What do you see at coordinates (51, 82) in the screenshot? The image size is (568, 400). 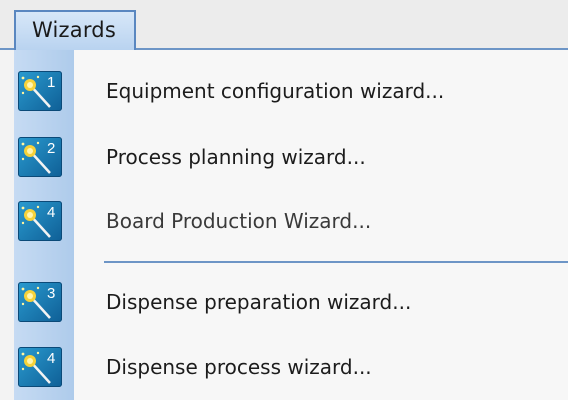 I see `badge-number: 1` at bounding box center [51, 82].